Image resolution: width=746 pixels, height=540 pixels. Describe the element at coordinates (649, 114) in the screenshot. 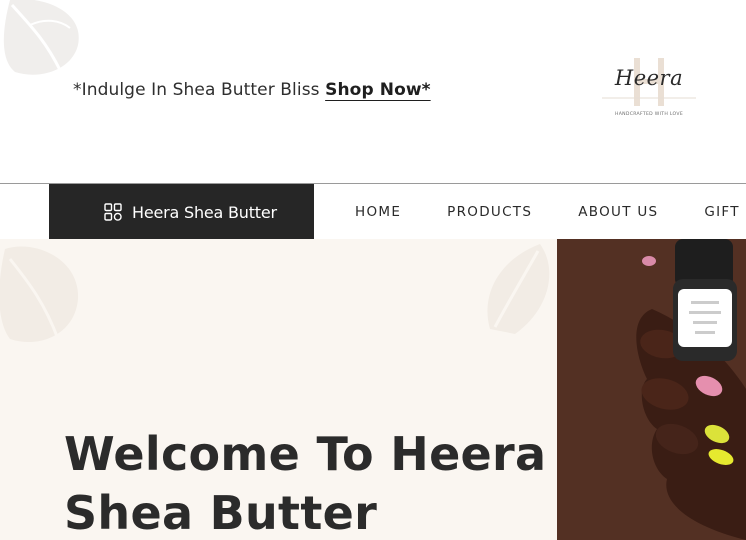

I see `logo-tagline: HANDCRAFTED WITH LOVE` at that location.